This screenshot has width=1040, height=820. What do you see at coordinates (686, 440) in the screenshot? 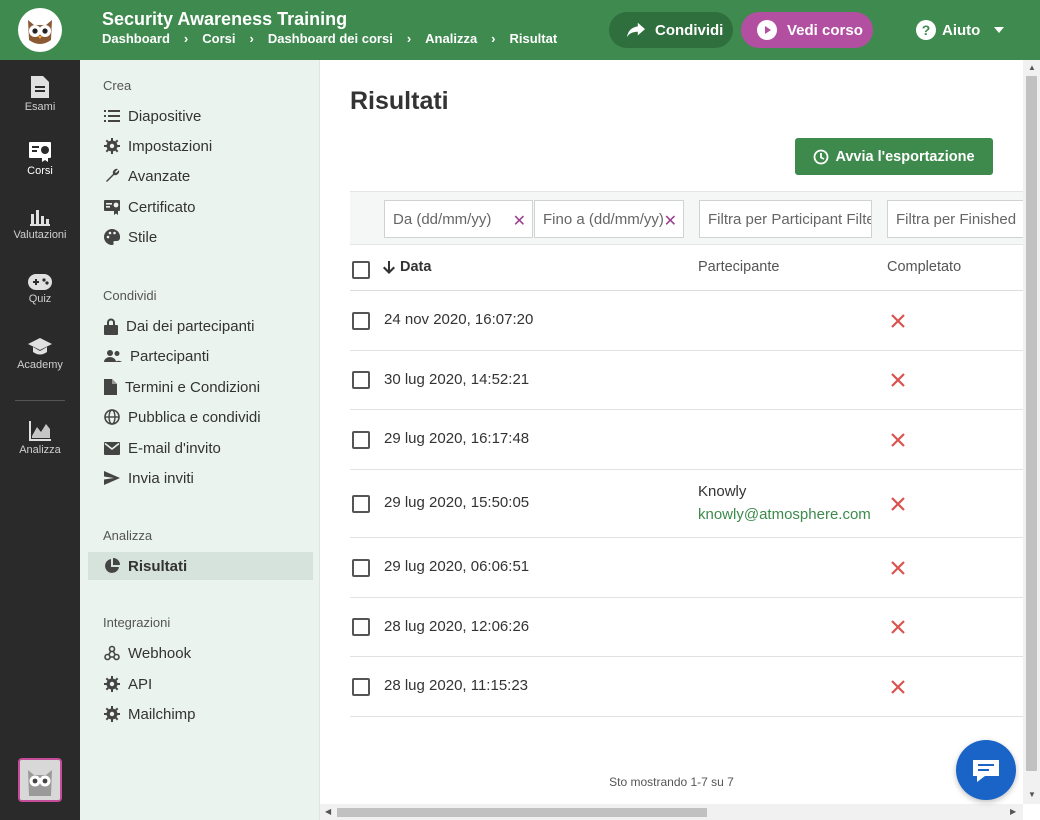
I see `table-row: 29 lug 2020, 16:17:48` at bounding box center [686, 440].